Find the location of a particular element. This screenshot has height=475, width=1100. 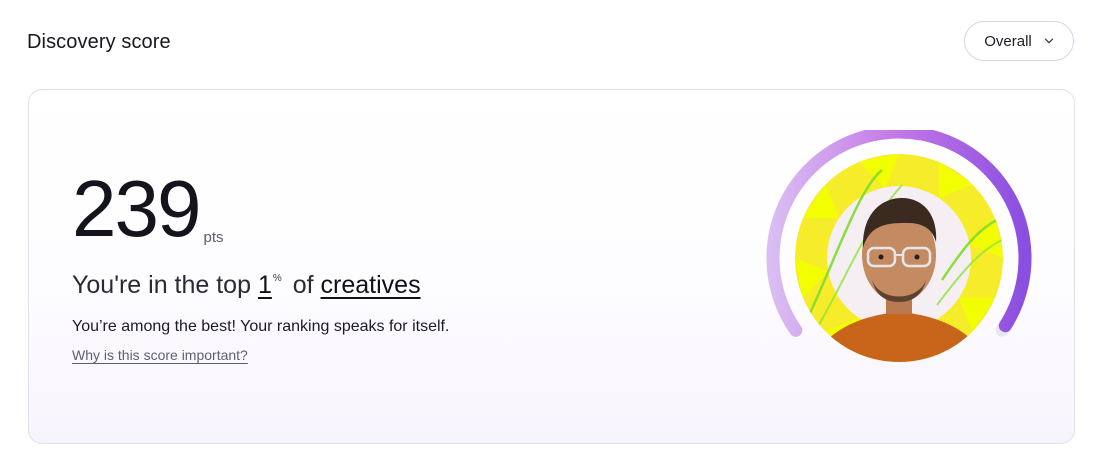

rank-middle: of is located at coordinates (303, 285).